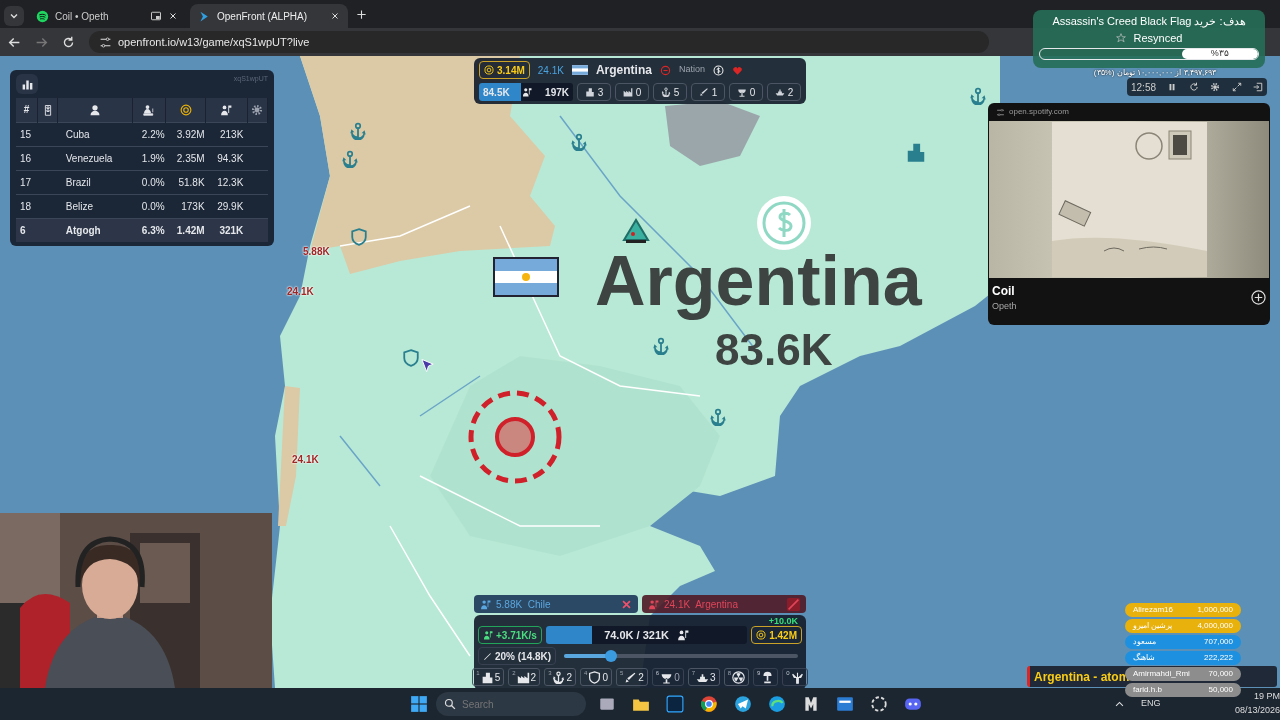 This screenshot has width=1280, height=720. Describe the element at coordinates (526, 277) in the screenshot. I see `flag-icon` at that location.